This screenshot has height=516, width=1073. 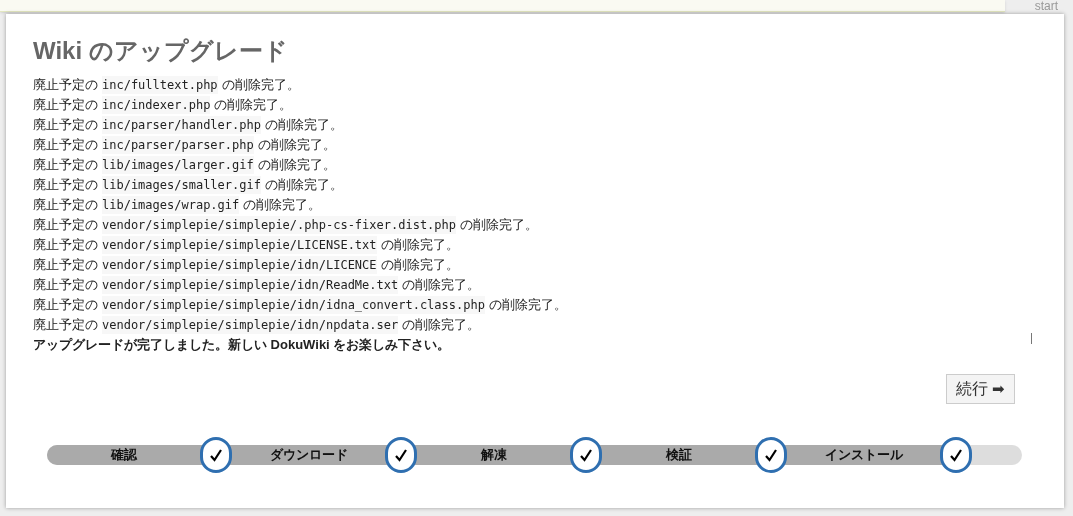 What do you see at coordinates (293, 305) in the screenshot?
I see `file-path: vendor/simplepie/simplepie/idn/idna_convert.class.php` at bounding box center [293, 305].